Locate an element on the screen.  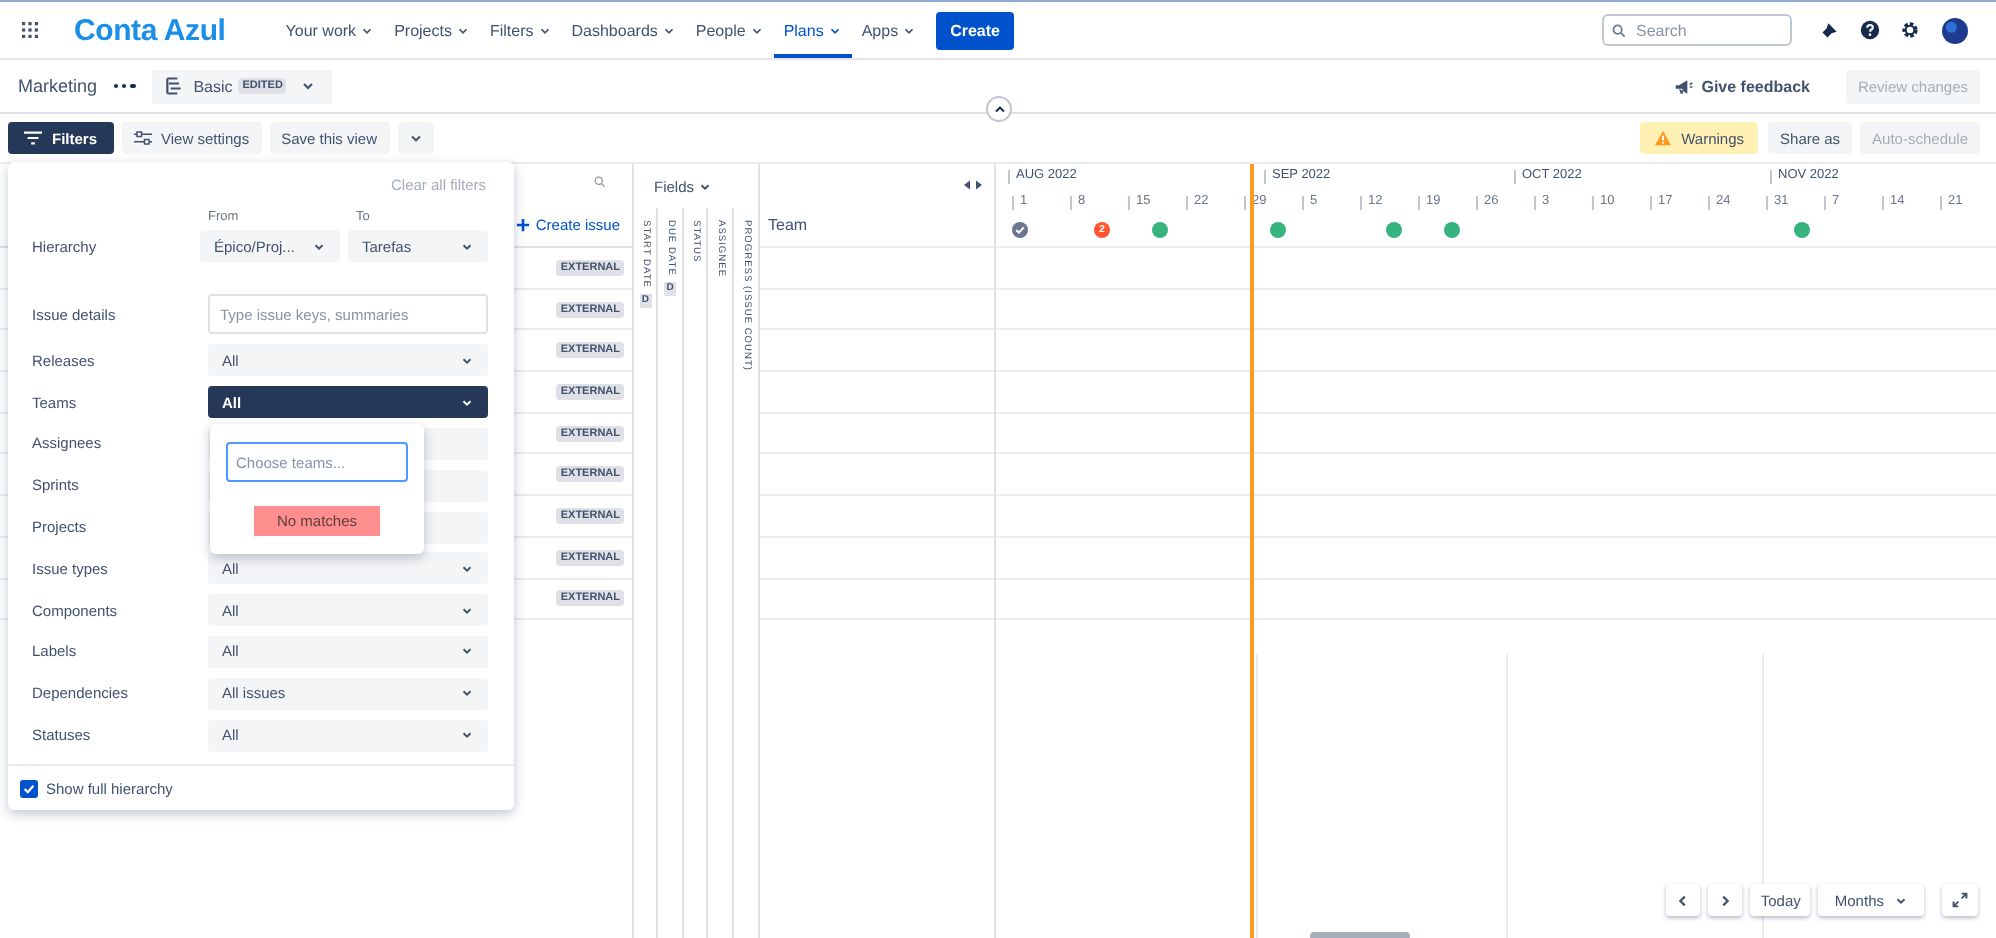
checkbox is located at coordinates (29, 788).